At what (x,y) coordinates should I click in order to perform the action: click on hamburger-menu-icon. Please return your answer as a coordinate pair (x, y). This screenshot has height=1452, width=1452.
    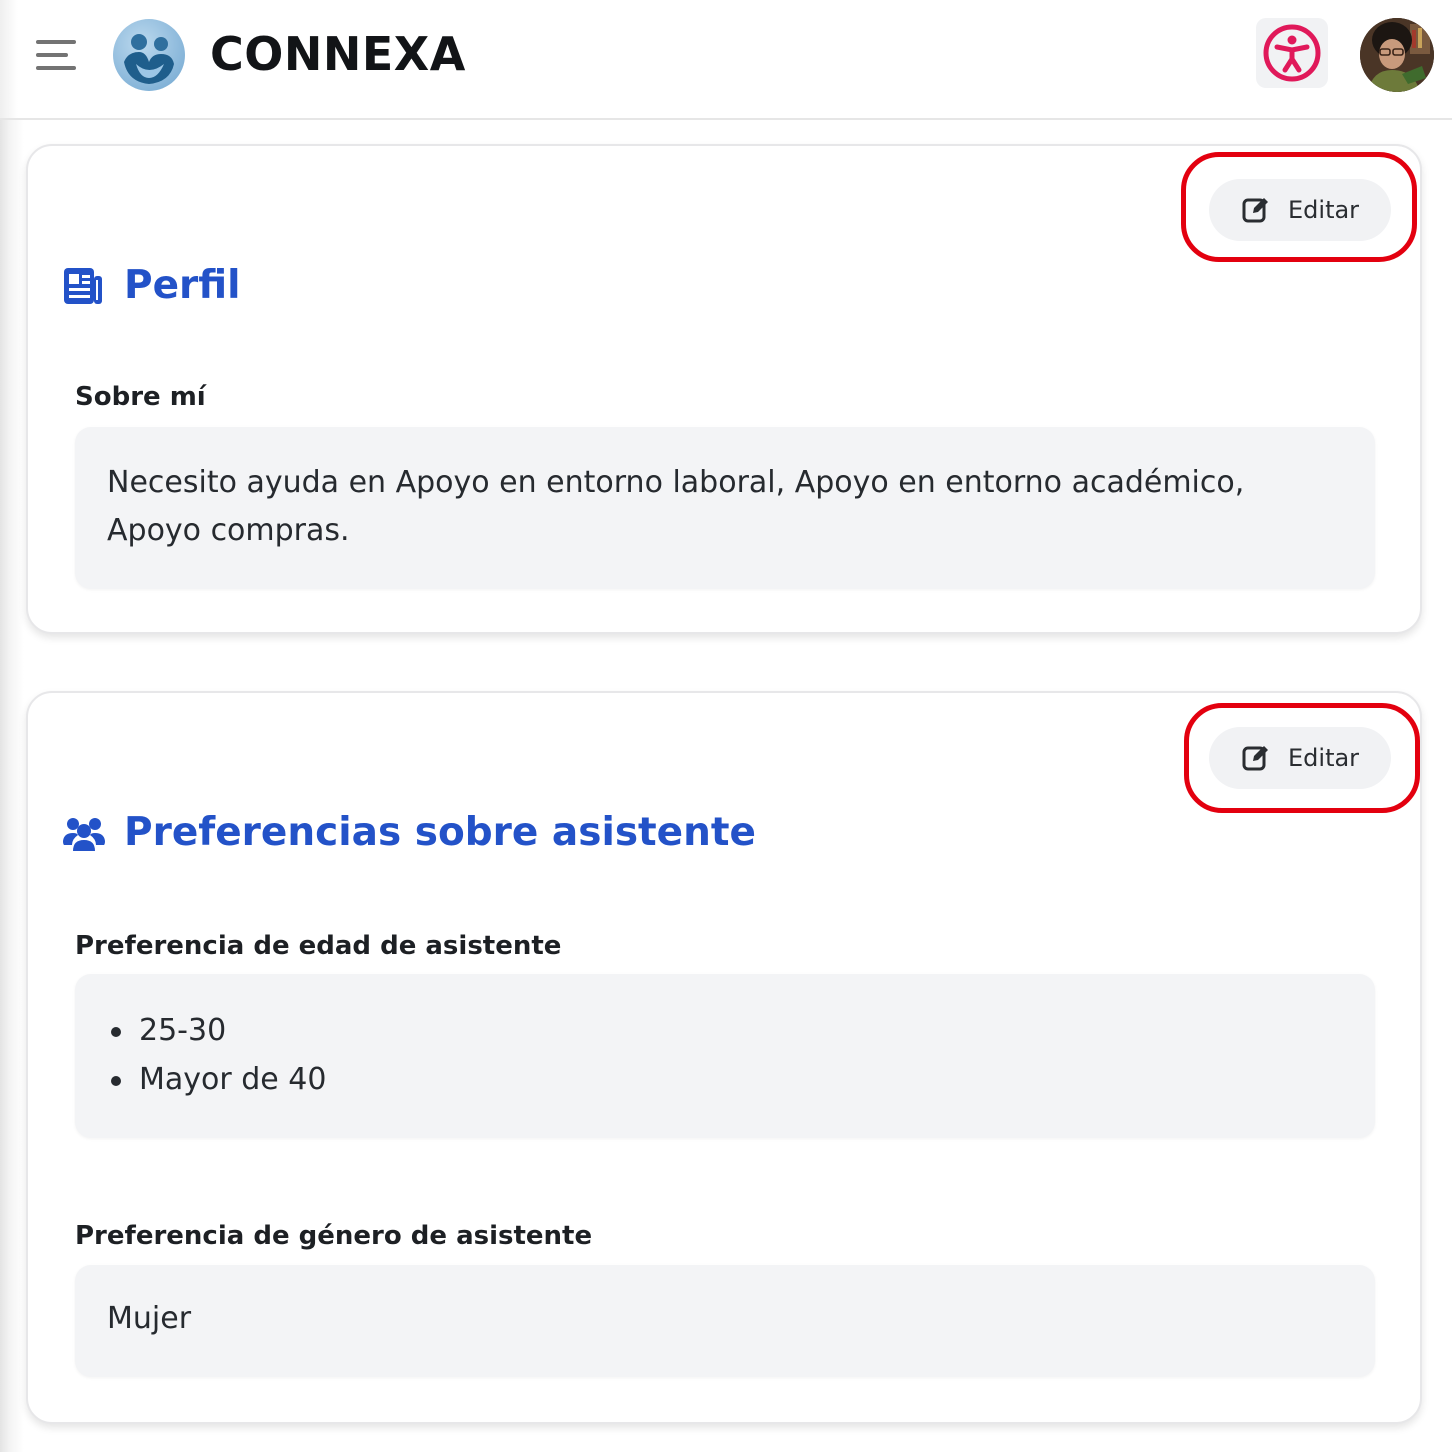
    Looking at the image, I should click on (57, 55).